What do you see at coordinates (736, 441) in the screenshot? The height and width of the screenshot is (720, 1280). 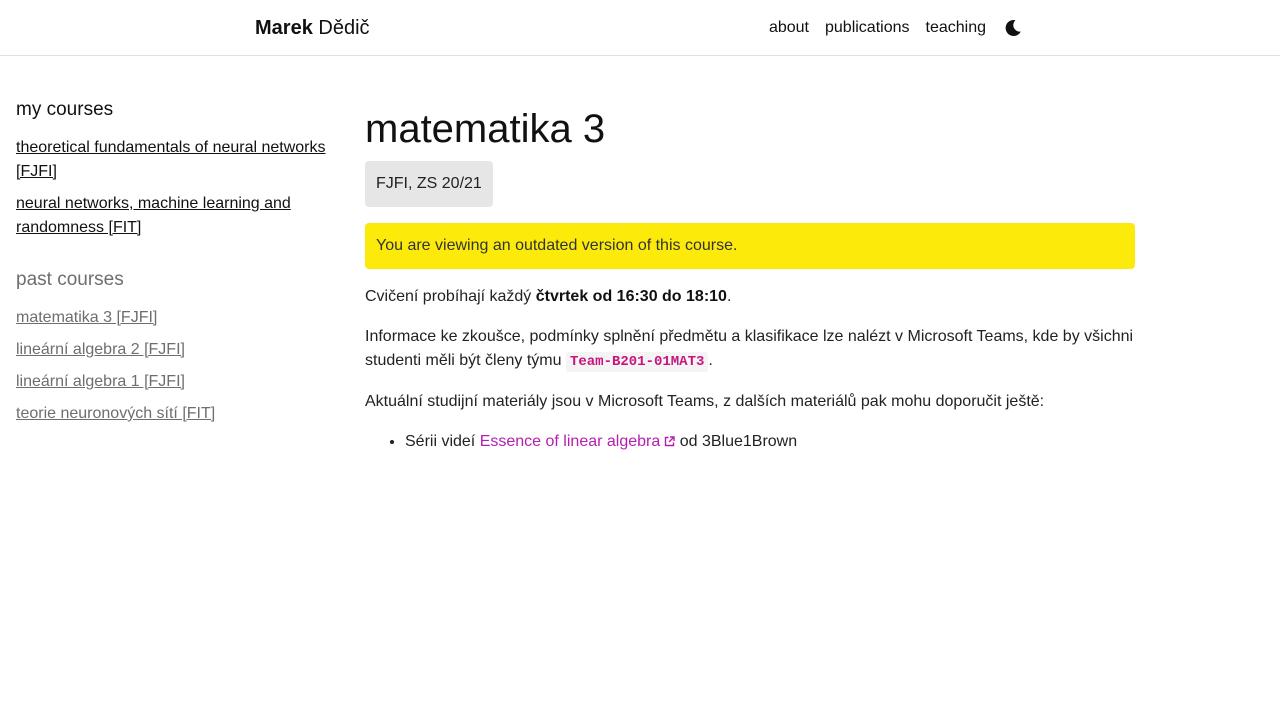 I see `material-suffix: od 3Blue1Brown` at bounding box center [736, 441].